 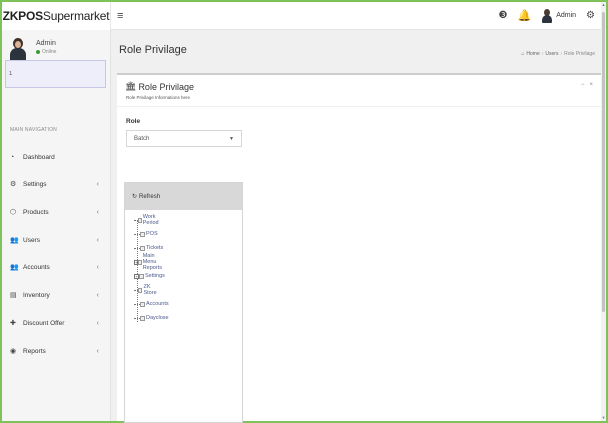 What do you see at coordinates (13, 184) in the screenshot?
I see `gear-icon: ⚙` at bounding box center [13, 184].